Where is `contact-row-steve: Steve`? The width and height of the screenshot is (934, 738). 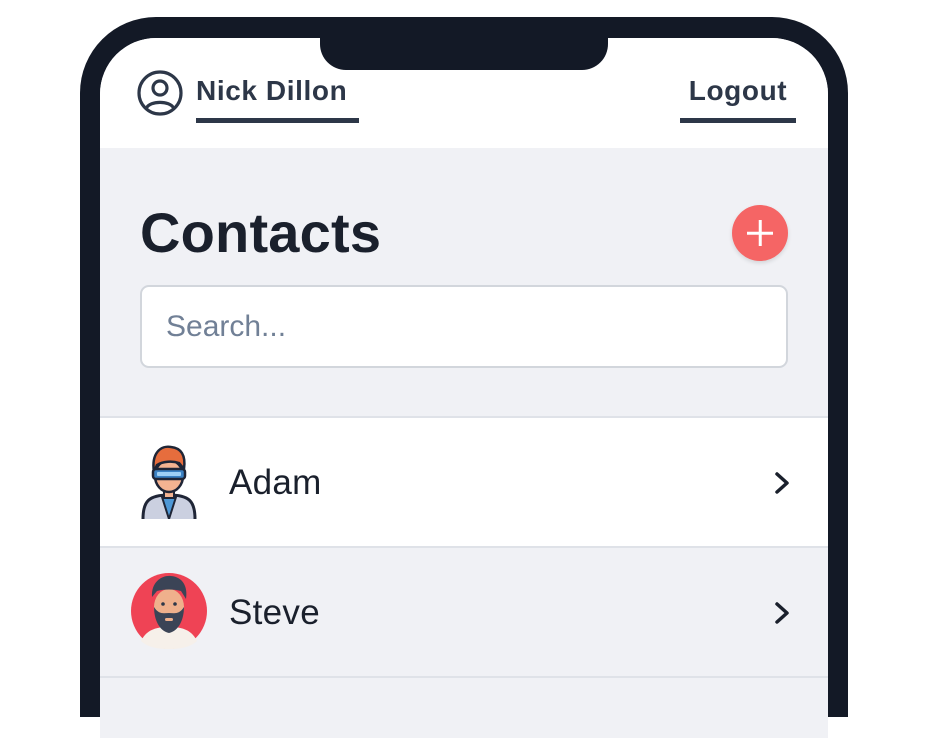 contact-row-steve: Steve is located at coordinates (464, 613).